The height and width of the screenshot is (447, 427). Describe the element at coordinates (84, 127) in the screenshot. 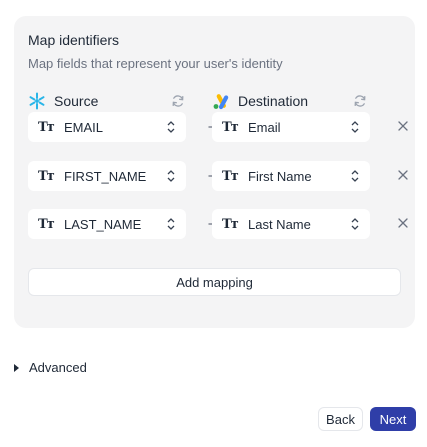

I see `source-field-value: EMAIL` at that location.